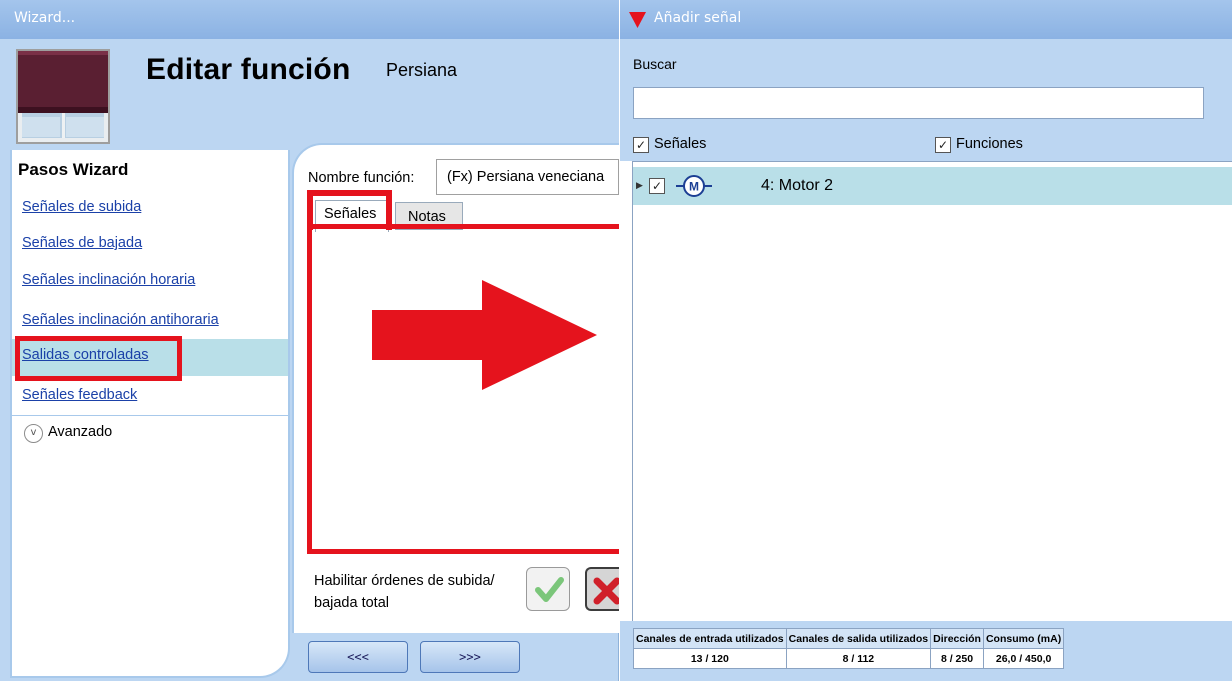 Image resolution: width=1232 pixels, height=681 pixels. Describe the element at coordinates (73, 169) in the screenshot. I see `steps-title: Pasos Wizard` at that location.